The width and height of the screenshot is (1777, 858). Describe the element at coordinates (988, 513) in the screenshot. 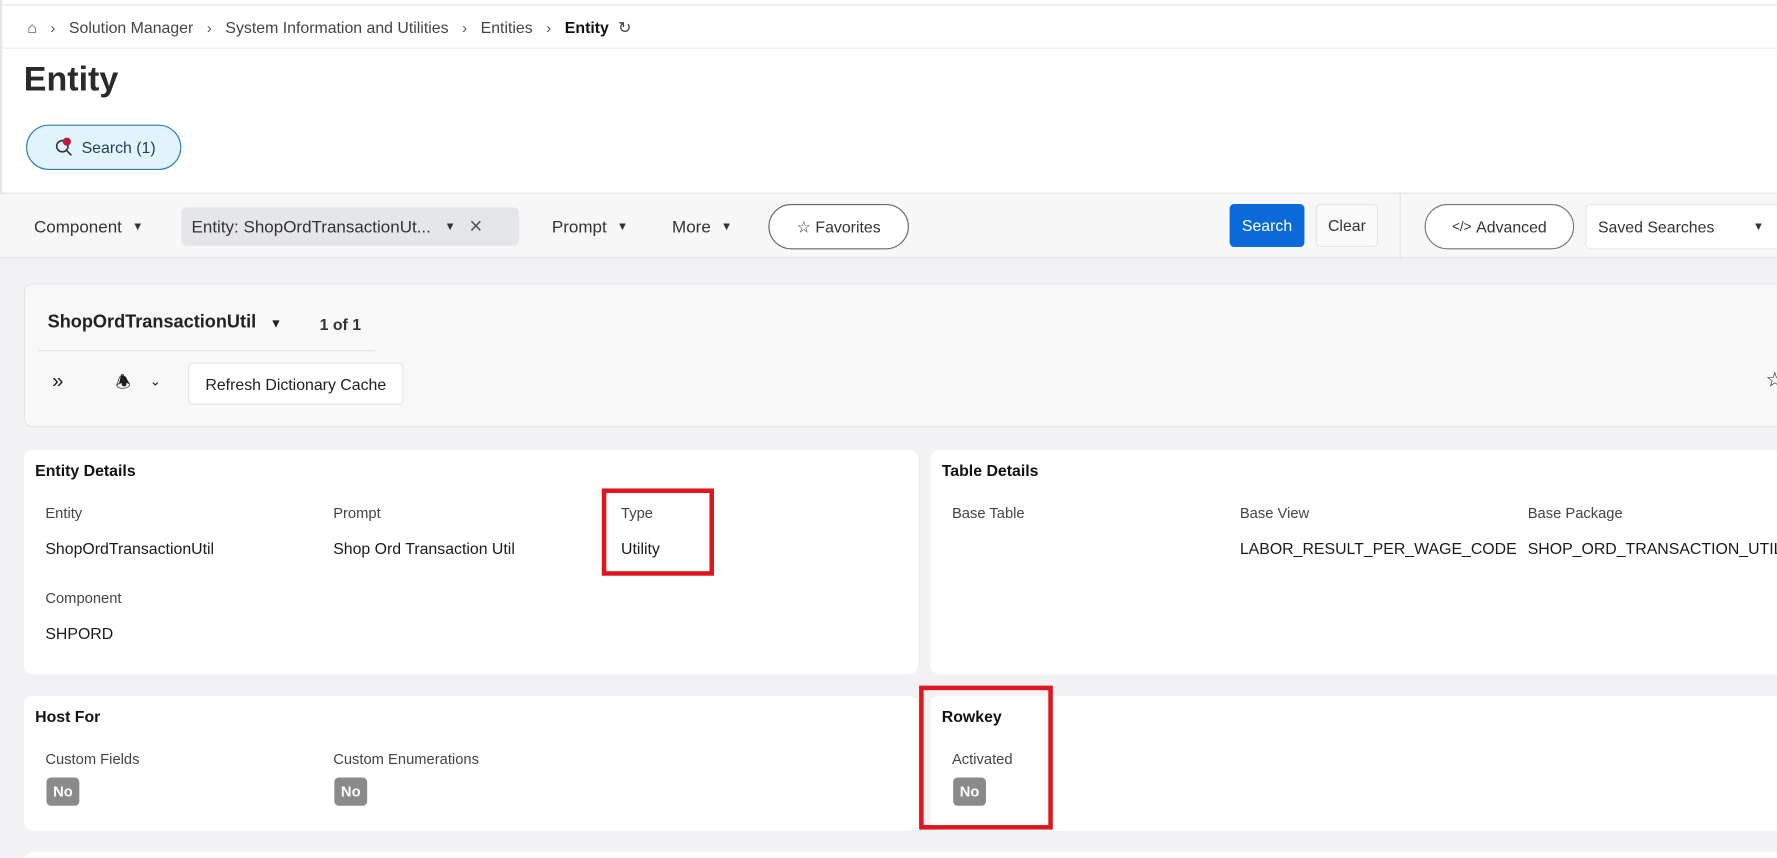

I see `base-table-label: Base Table` at that location.